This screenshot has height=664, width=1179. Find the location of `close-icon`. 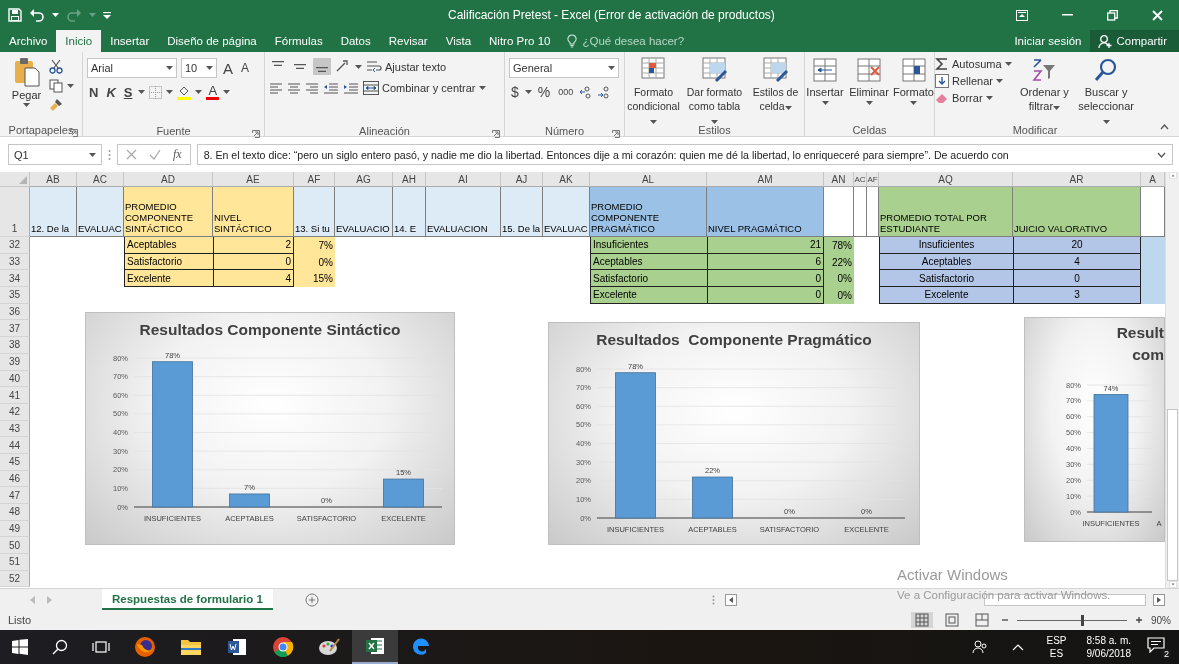

close-icon is located at coordinates (1157, 15).